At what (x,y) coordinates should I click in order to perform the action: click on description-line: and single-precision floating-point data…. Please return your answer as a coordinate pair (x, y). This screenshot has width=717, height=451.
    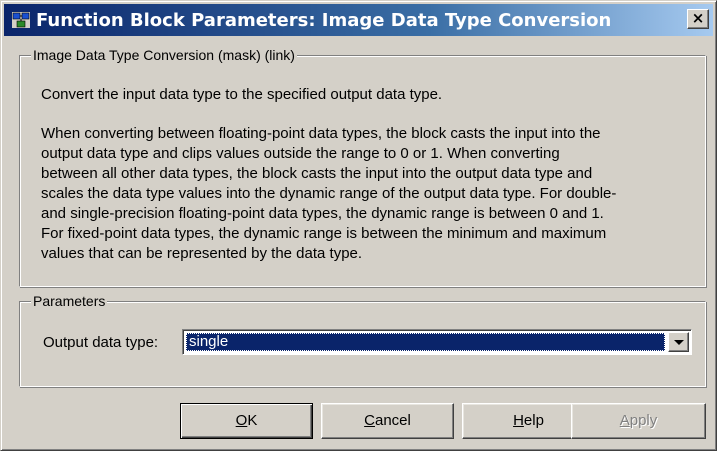
    Looking at the image, I should click on (322, 213).